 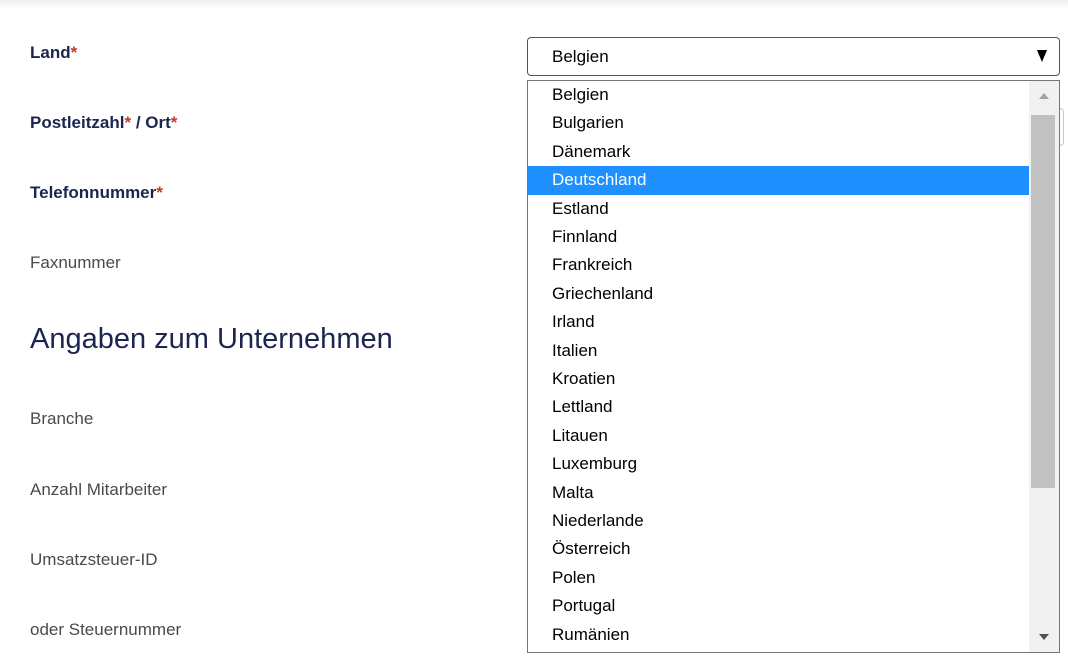 What do you see at coordinates (778, 407) in the screenshot?
I see `dropdown-option: Lettland` at bounding box center [778, 407].